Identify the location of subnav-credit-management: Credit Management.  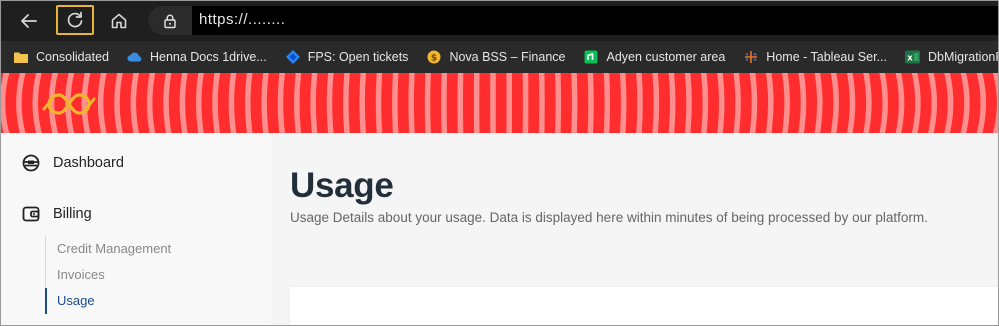
(145, 249).